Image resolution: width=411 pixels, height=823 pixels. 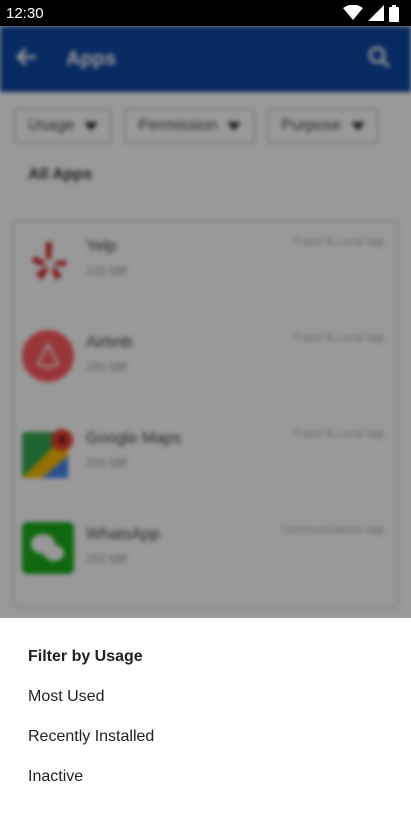 I want to click on option-inactive: Inactive, so click(x=219, y=788).